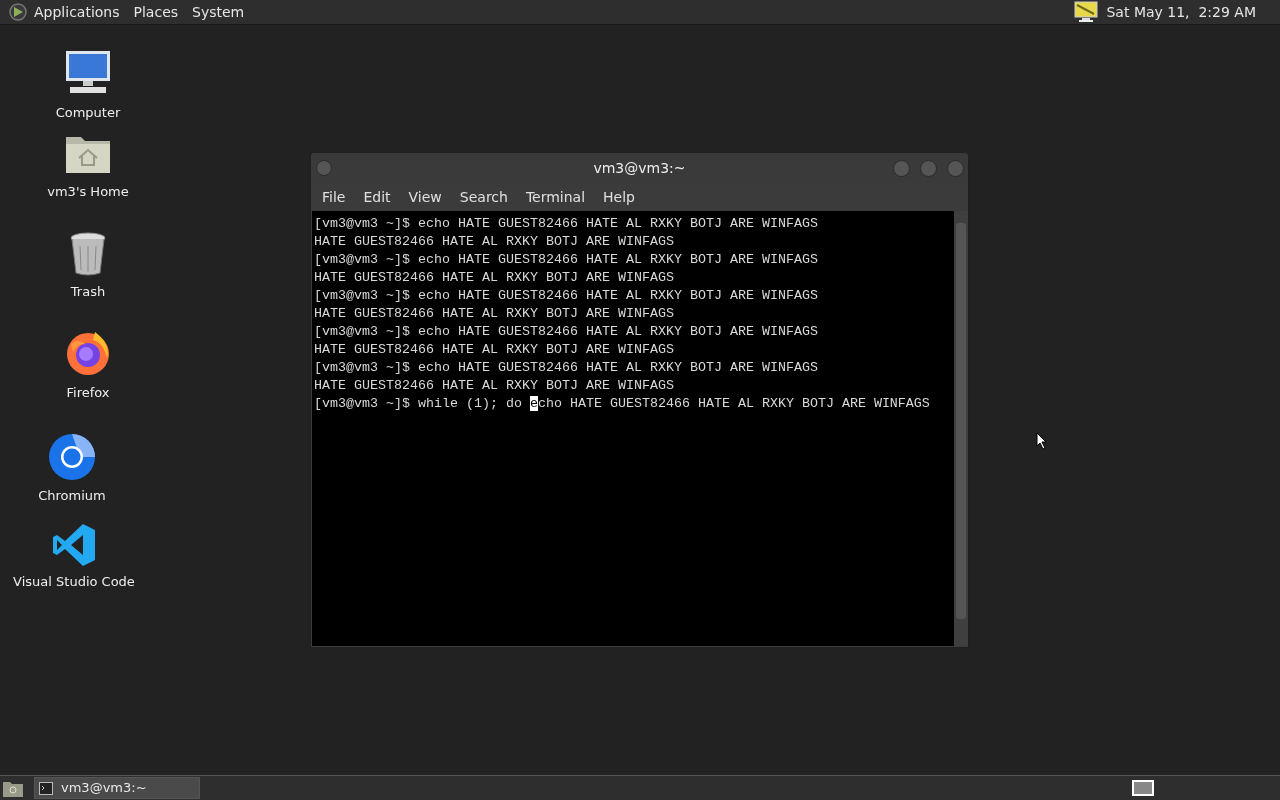  I want to click on workspace-switcher, so click(1143, 788).